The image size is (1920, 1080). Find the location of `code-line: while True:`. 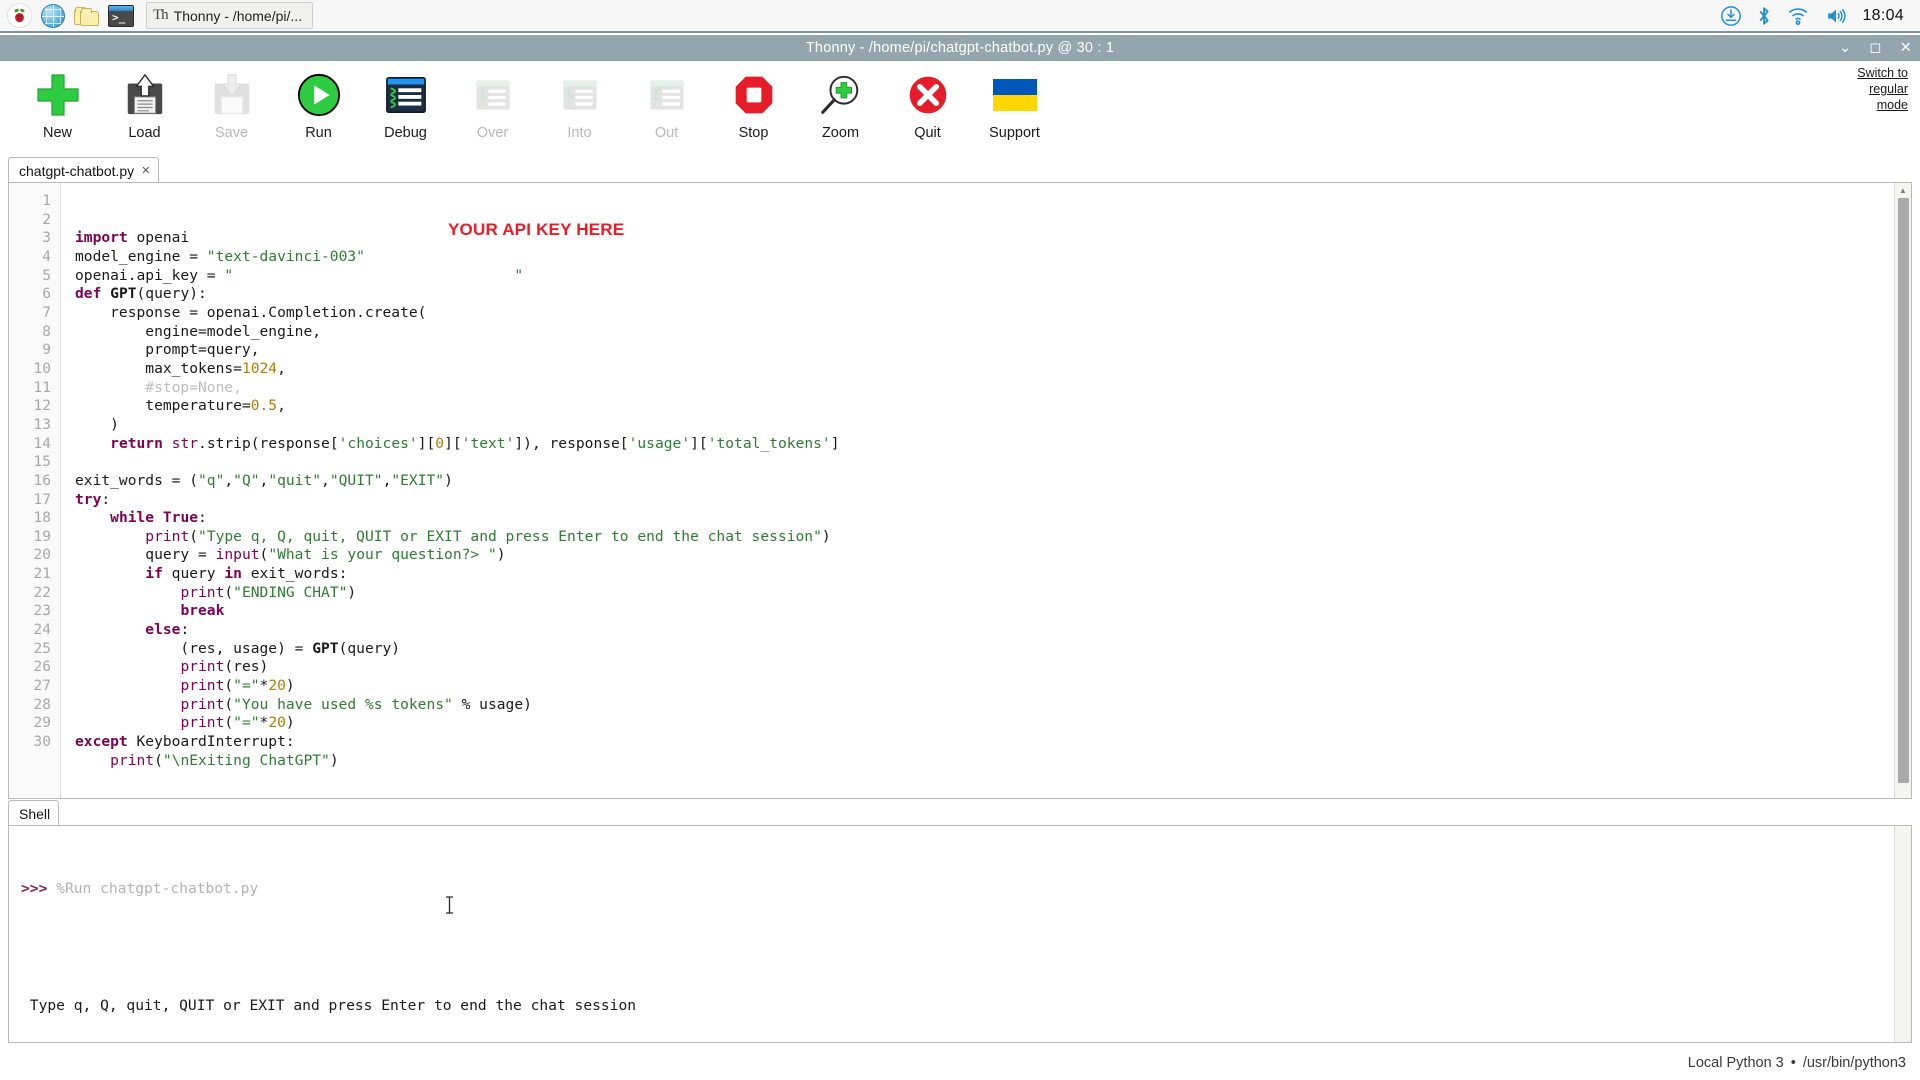

code-line: while True: is located at coordinates (158, 518).